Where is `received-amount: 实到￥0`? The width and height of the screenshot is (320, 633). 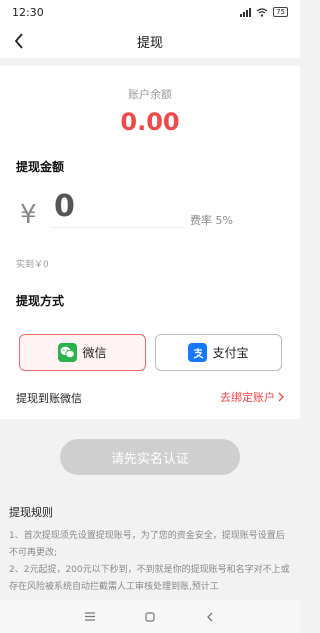 received-amount: 实到￥0 is located at coordinates (32, 265).